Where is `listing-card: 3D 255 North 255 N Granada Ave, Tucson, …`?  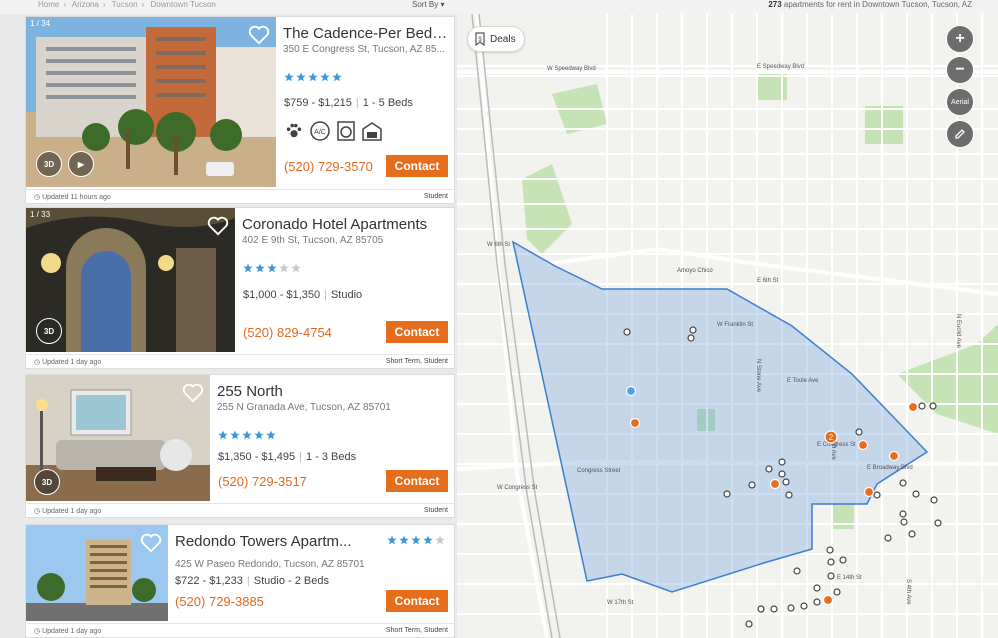
listing-card: 3D 255 North 255 N Granada Ave, Tucson, … is located at coordinates (240, 446).